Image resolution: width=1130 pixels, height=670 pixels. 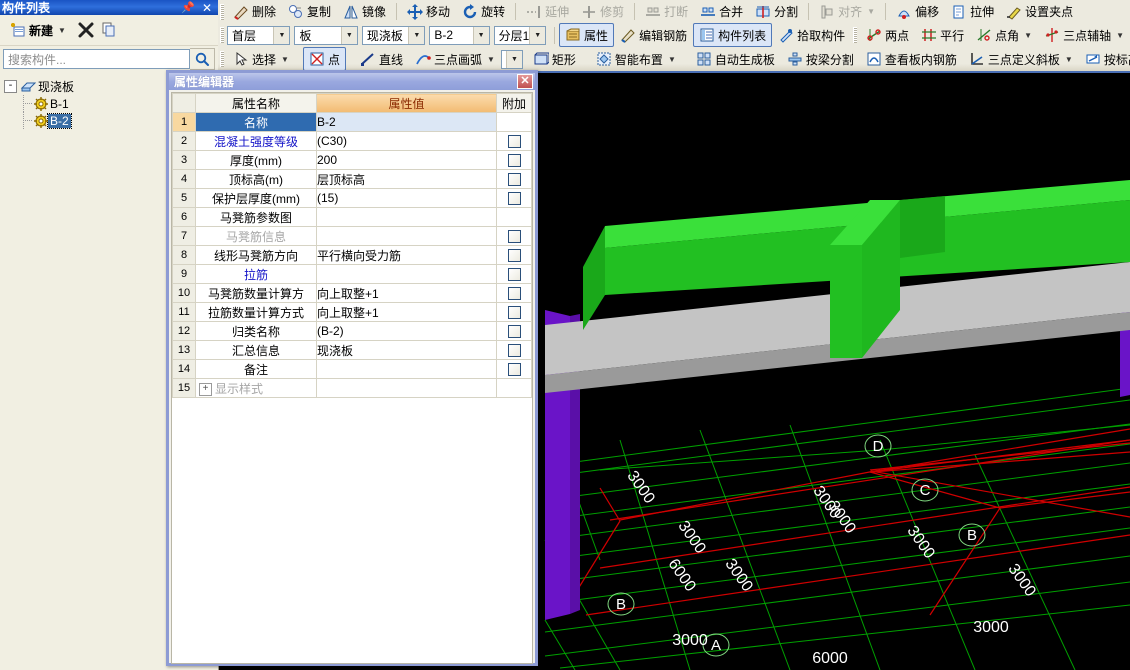 What do you see at coordinates (459, 35) in the screenshot?
I see `component-select: B-2 ▼` at bounding box center [459, 35].